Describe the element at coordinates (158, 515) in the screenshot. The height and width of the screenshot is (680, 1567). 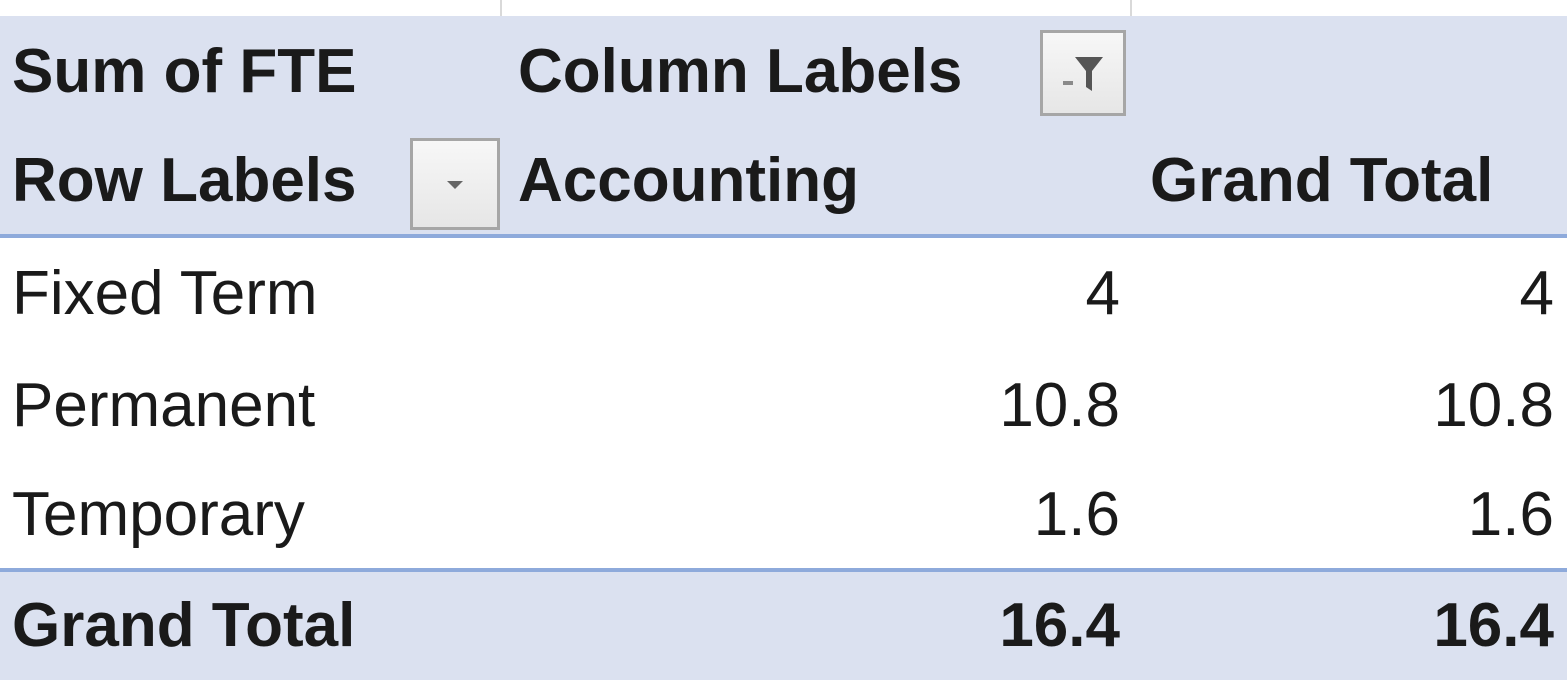
I see `row-label: Temporary` at that location.